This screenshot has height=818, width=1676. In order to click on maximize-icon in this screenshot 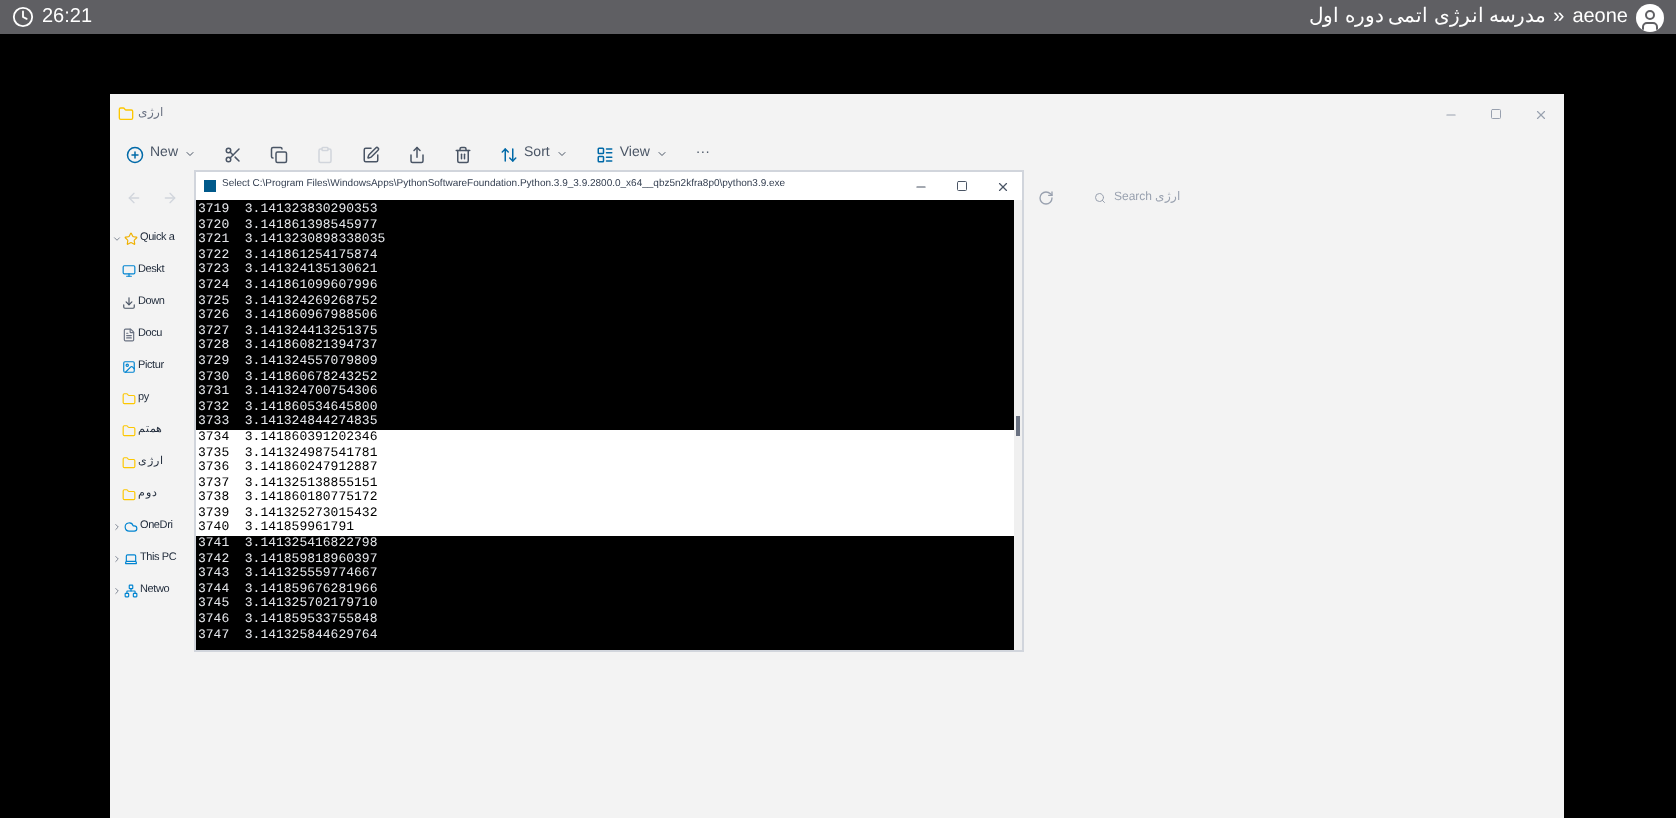, I will do `click(962, 186)`.